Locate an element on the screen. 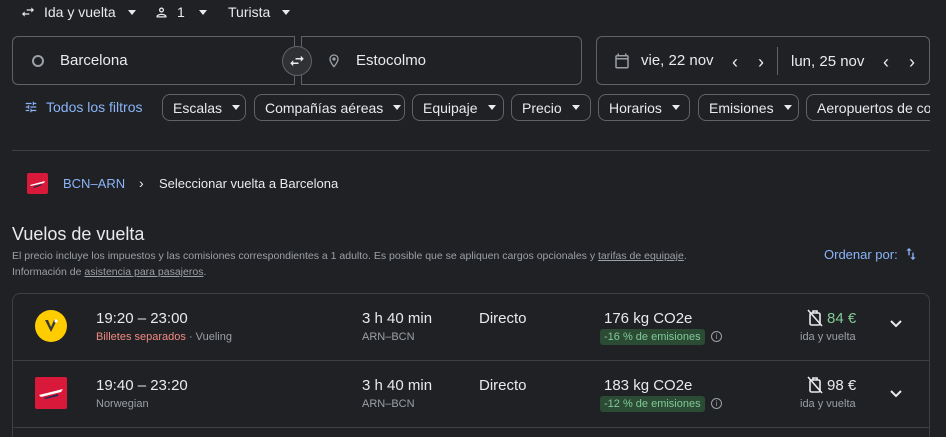 Image resolution: width=946 pixels, height=437 pixels. disclaimer-end: . is located at coordinates (685, 256).